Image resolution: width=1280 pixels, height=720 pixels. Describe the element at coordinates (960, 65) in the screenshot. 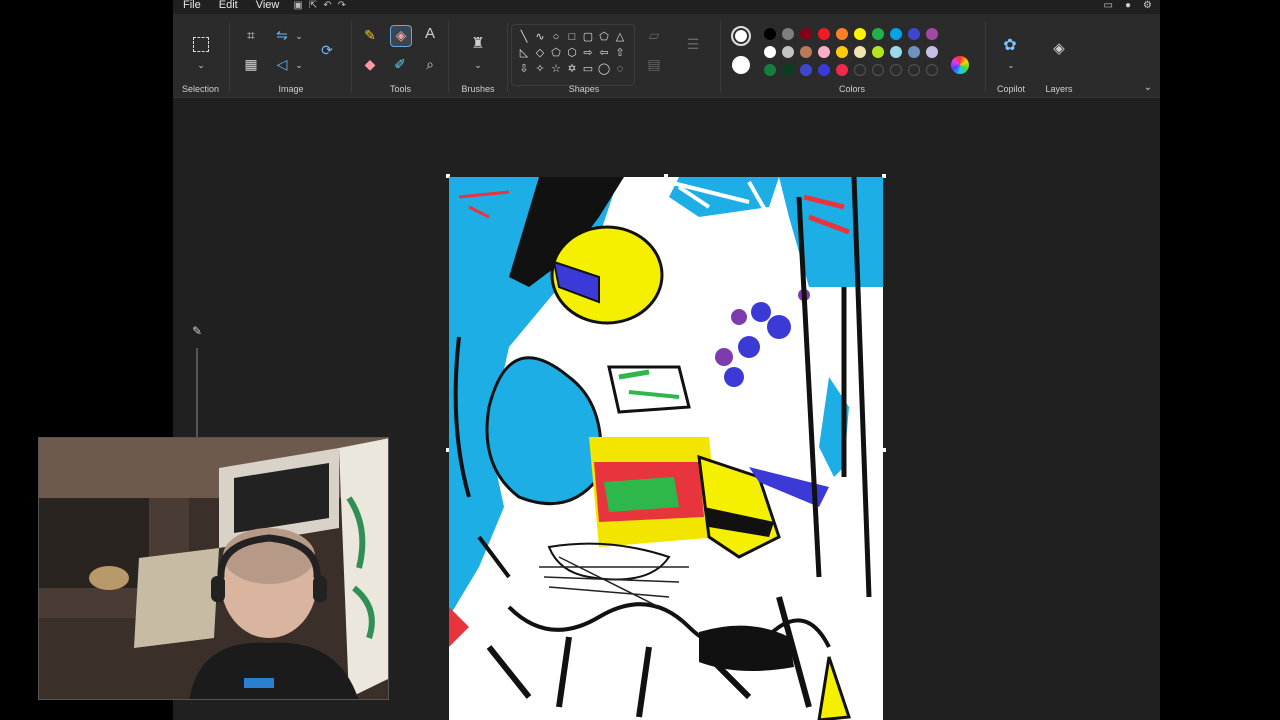

I see `edit-colors-icon` at that location.